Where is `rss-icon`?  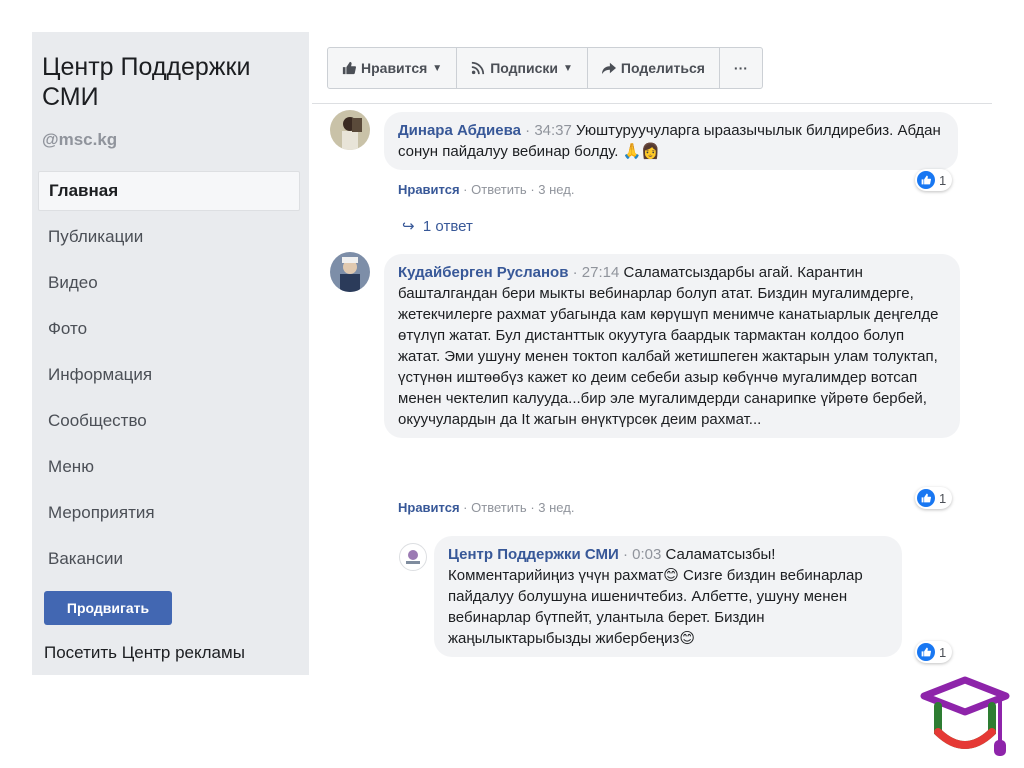
rss-icon is located at coordinates (478, 68).